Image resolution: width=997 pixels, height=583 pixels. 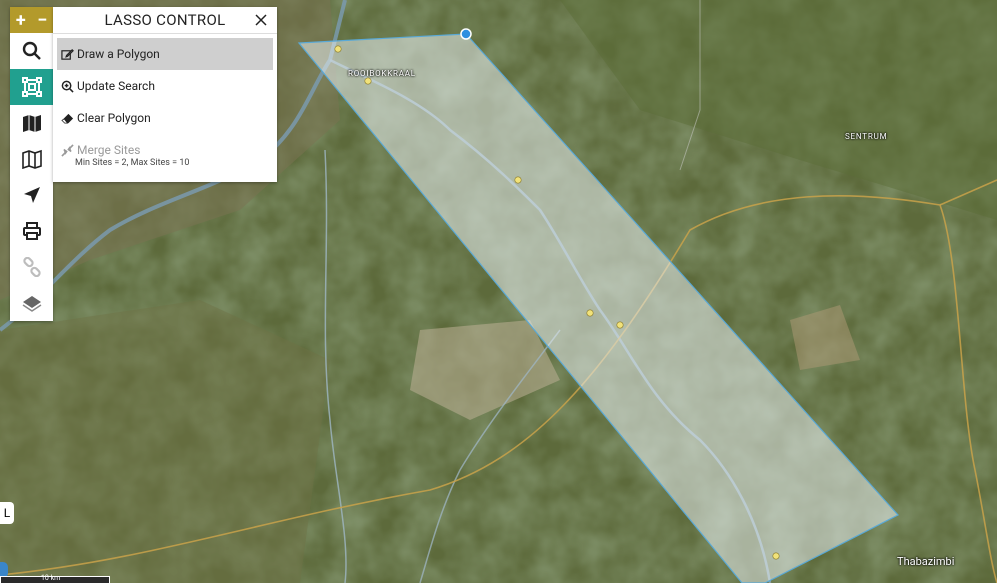 I want to click on map-toolbar: + −, so click(x=31, y=164).